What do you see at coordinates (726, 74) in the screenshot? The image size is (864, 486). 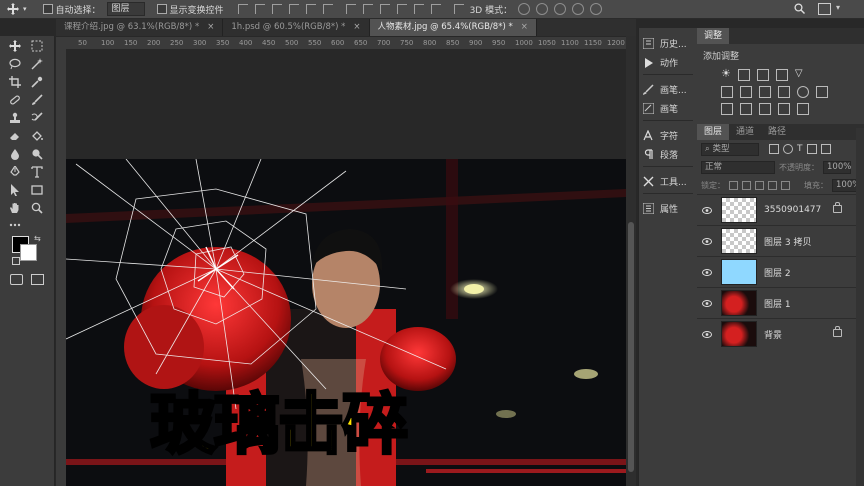 I see `brightness-contrast-icon: ☀` at bounding box center [726, 74].